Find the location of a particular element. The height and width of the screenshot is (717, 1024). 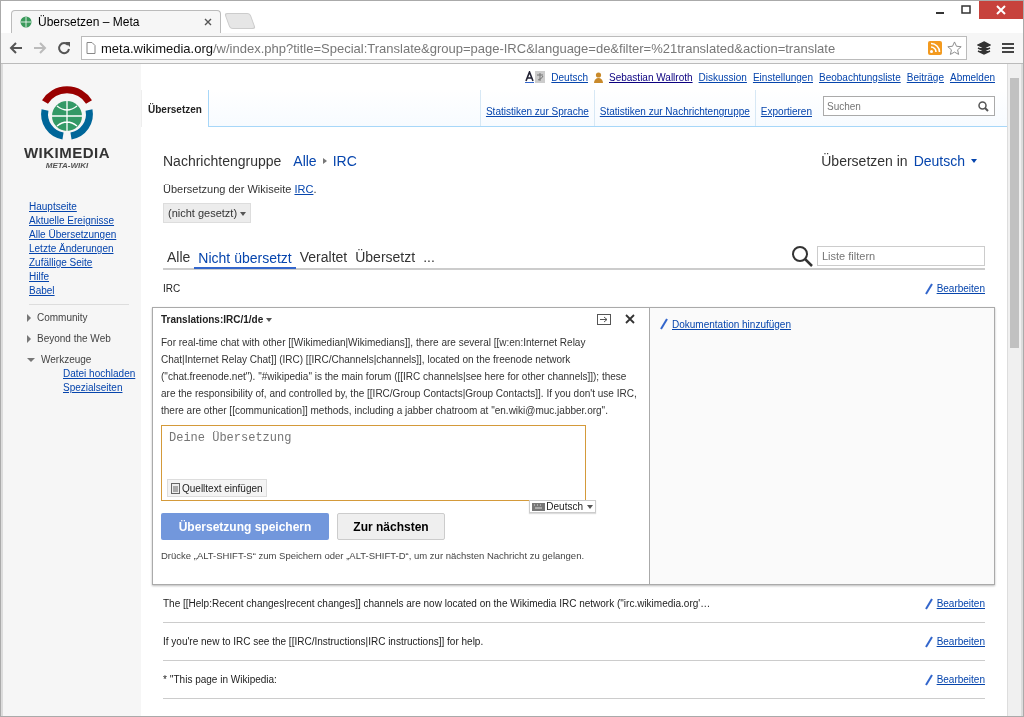

sidebar-link: Zufällige Seite is located at coordinates (79, 262).